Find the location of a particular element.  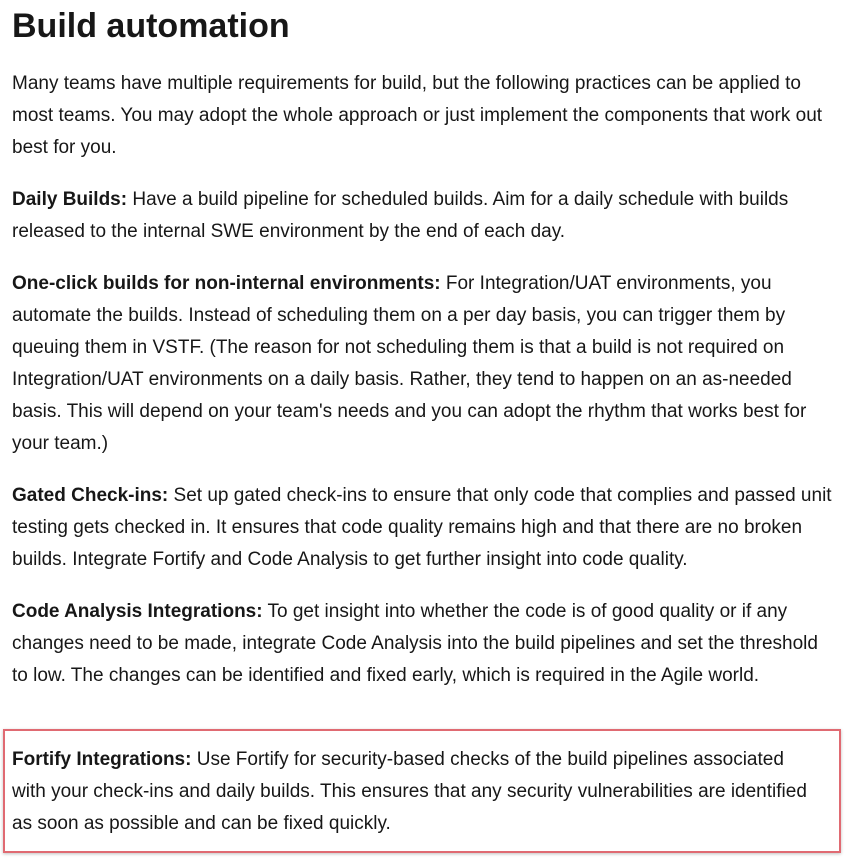

practice-term: Daily Builds: is located at coordinates (70, 199).